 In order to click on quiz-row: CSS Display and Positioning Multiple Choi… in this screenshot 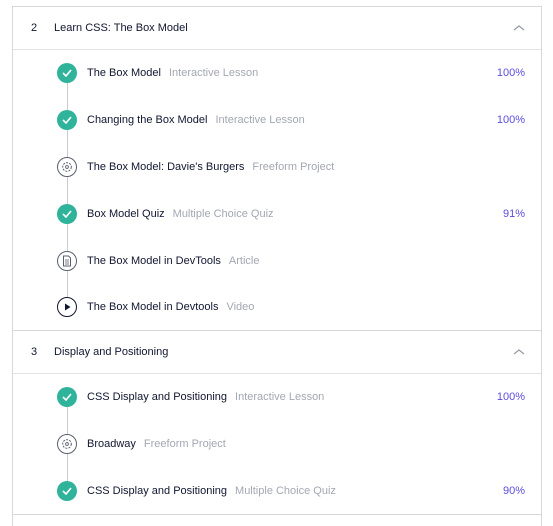, I will do `click(277, 491)`.